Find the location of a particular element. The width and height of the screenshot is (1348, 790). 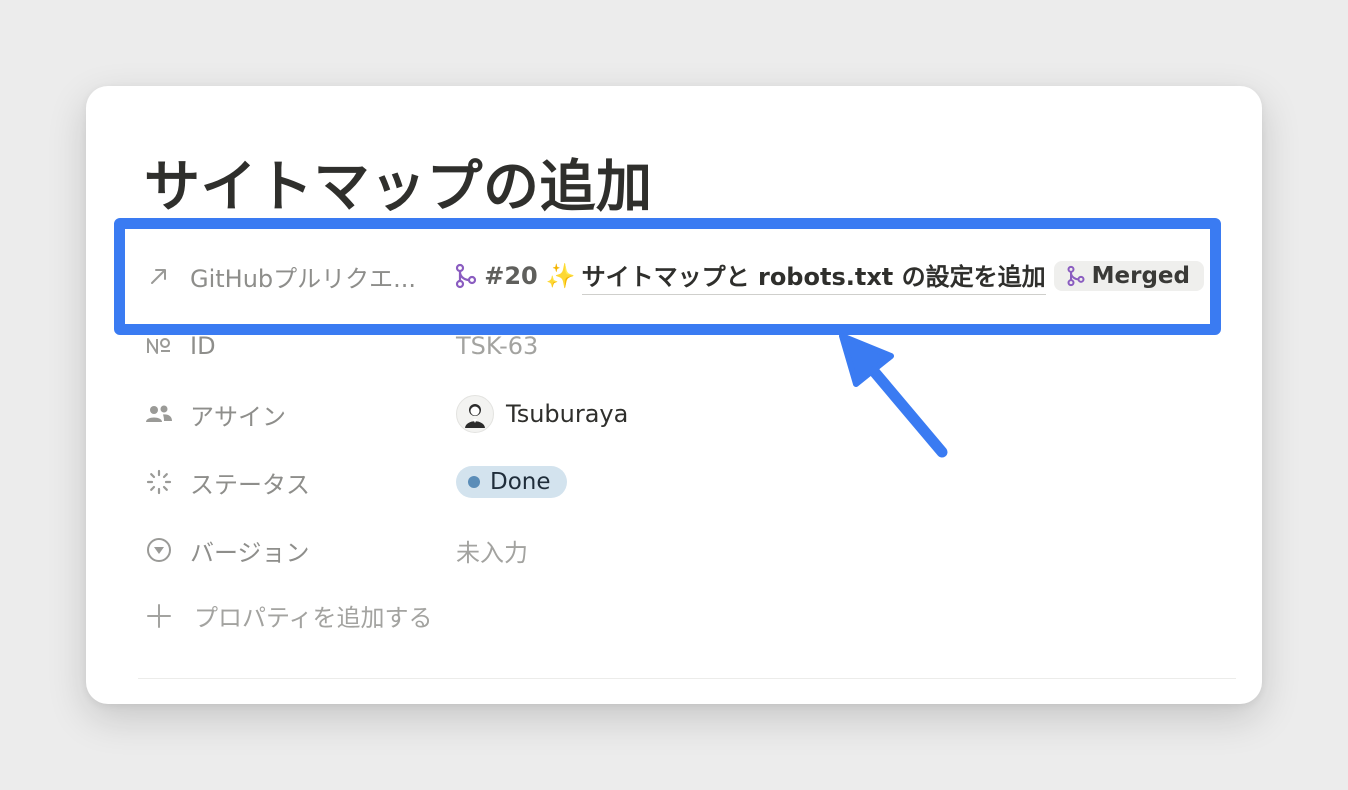

status-value: Done is located at coordinates (520, 482).